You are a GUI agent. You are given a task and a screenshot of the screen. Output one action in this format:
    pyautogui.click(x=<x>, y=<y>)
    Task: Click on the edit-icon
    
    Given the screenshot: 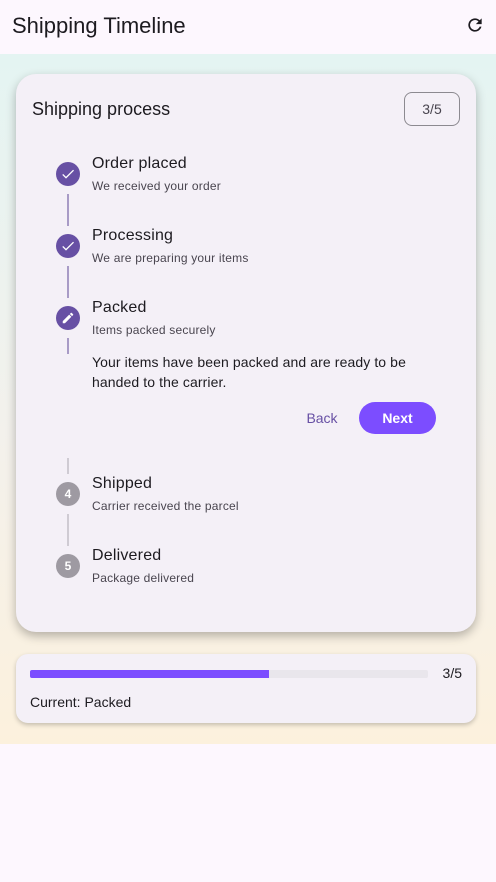 What is the action you would take?
    pyautogui.click(x=68, y=318)
    